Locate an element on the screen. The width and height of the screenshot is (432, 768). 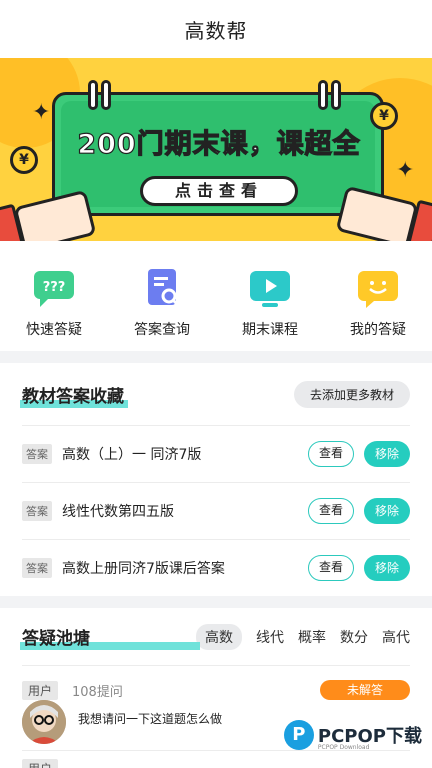
question-bubble-icon: ??? is located at coordinates (54, 289).